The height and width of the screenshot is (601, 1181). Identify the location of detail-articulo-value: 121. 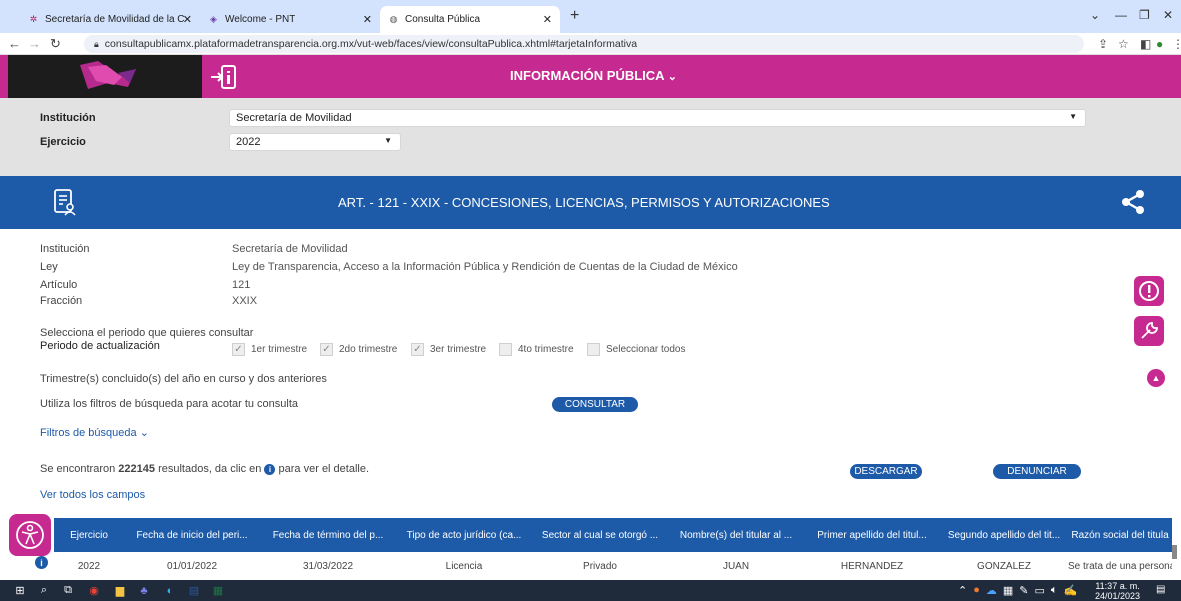
(241, 285).